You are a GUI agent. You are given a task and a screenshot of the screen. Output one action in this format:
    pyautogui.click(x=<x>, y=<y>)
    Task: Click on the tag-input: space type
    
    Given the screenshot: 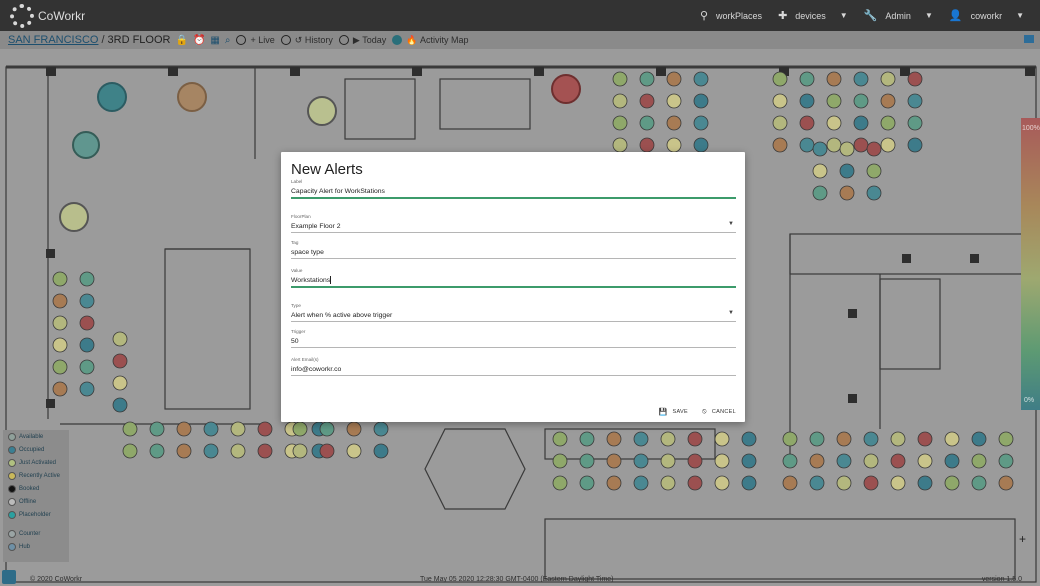 What is the action you would take?
    pyautogui.click(x=513, y=252)
    